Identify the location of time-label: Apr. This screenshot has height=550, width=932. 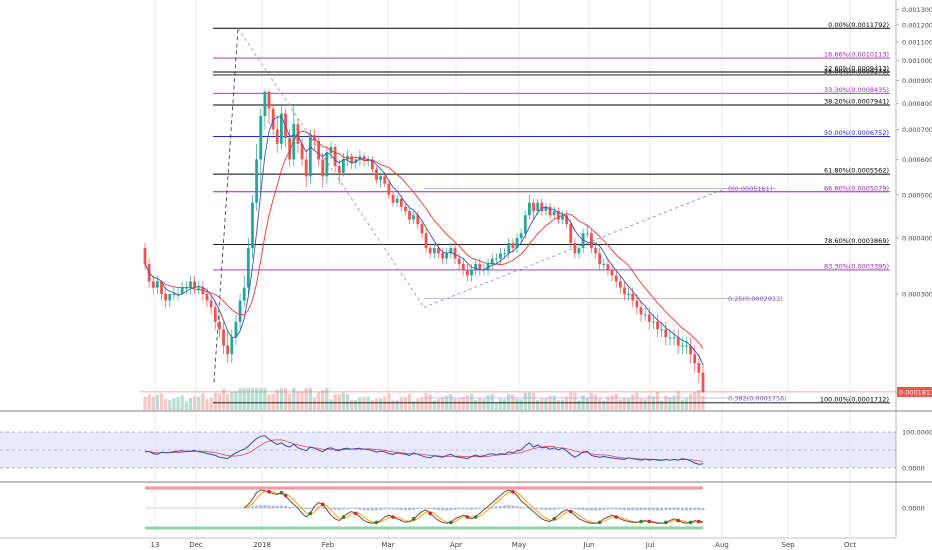
(456, 545).